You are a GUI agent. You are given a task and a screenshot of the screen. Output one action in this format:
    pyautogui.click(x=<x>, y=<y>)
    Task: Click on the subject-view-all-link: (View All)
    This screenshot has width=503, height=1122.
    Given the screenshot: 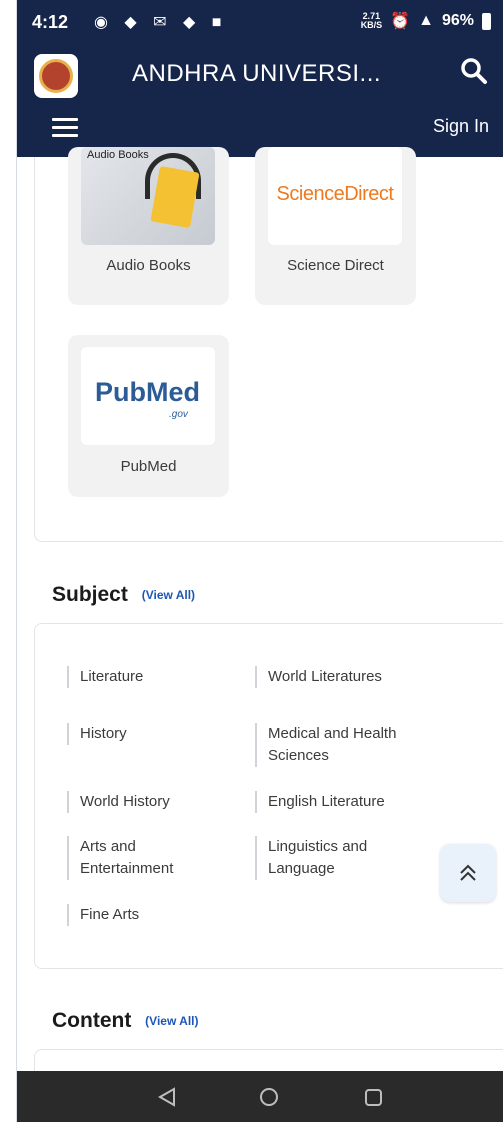 What is the action you would take?
    pyautogui.click(x=168, y=595)
    